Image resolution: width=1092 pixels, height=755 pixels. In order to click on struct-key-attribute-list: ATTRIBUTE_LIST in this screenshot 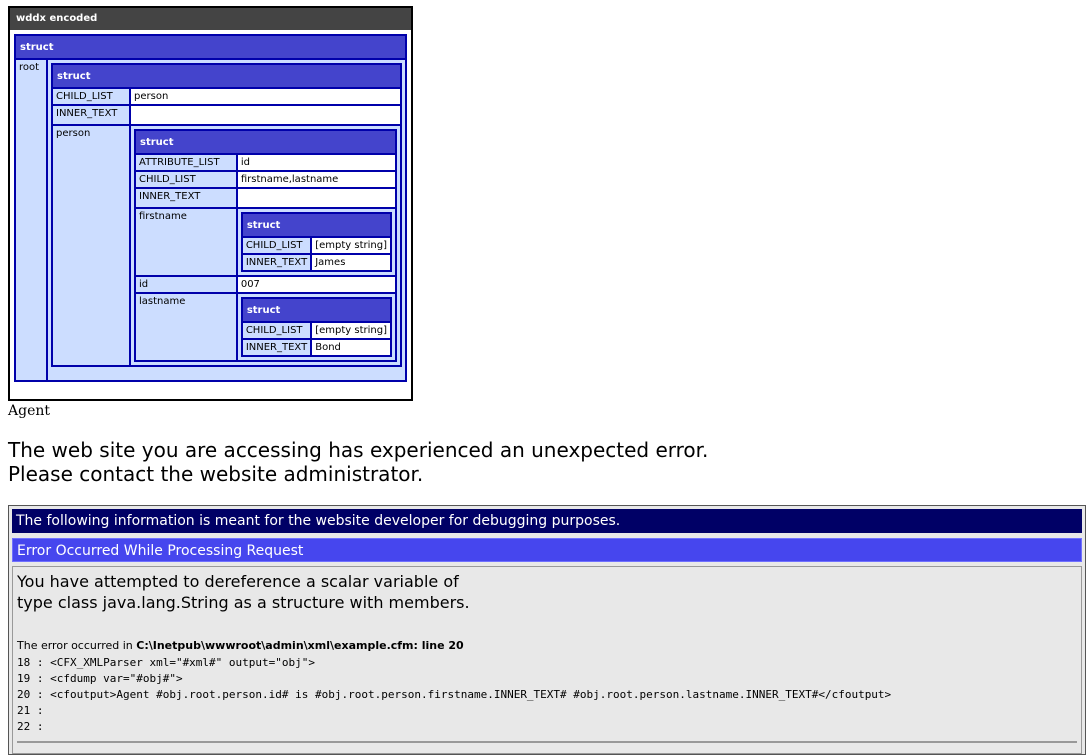, I will do `click(186, 162)`.